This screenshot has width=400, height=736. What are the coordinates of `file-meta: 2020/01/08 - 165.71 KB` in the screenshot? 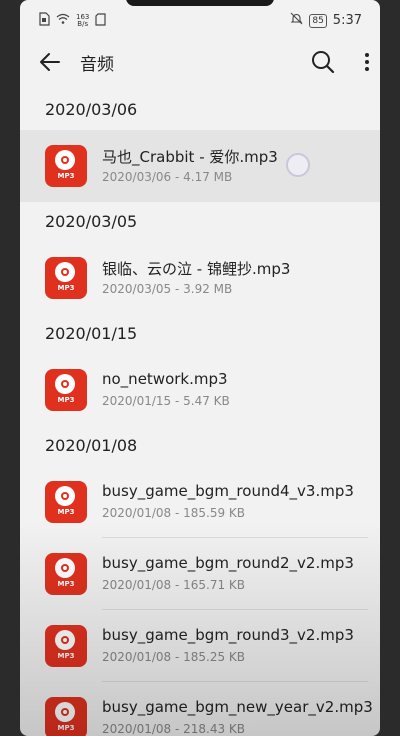 It's located at (174, 585).